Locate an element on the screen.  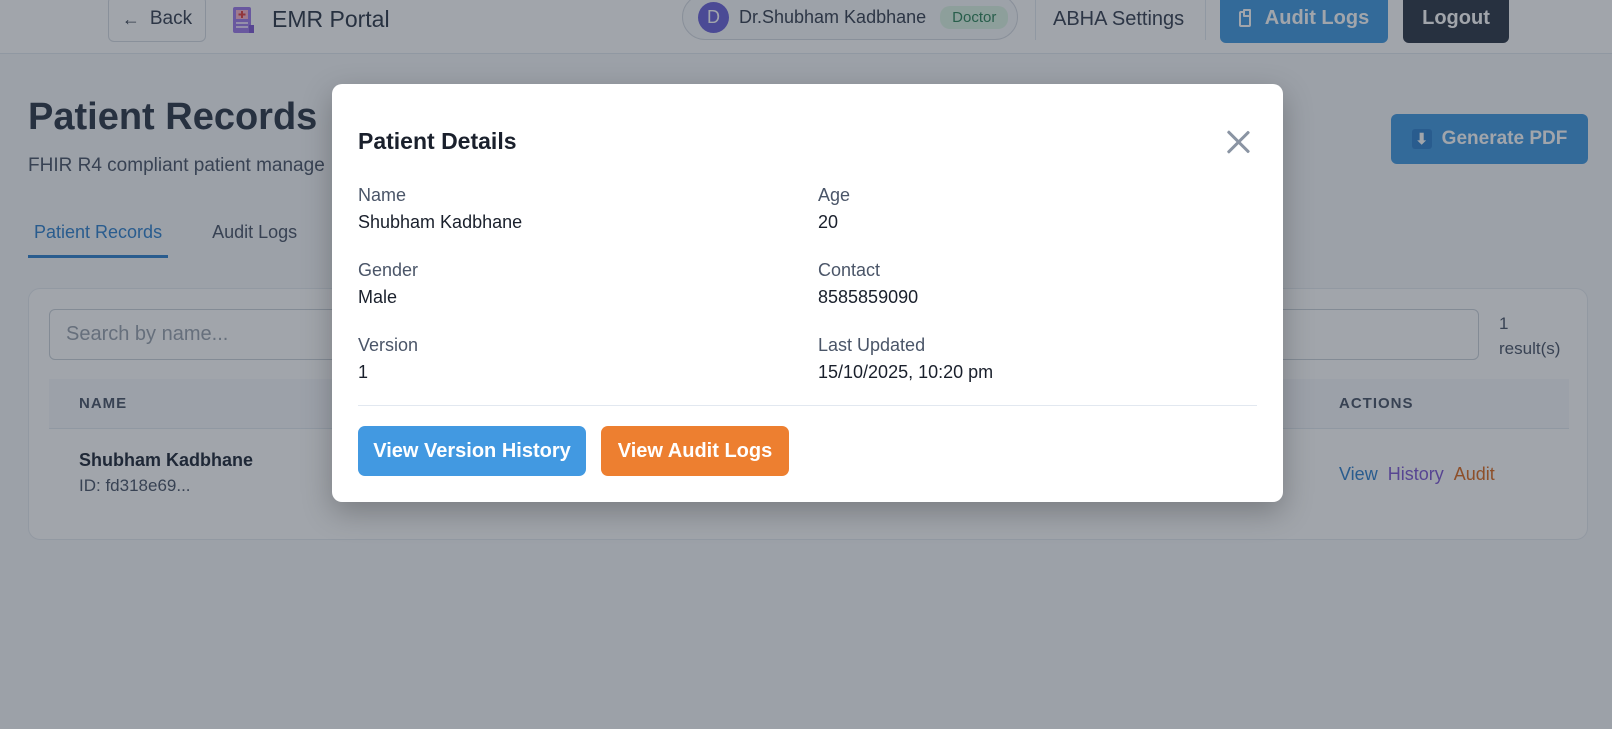
gender-label: Gender is located at coordinates (388, 270).